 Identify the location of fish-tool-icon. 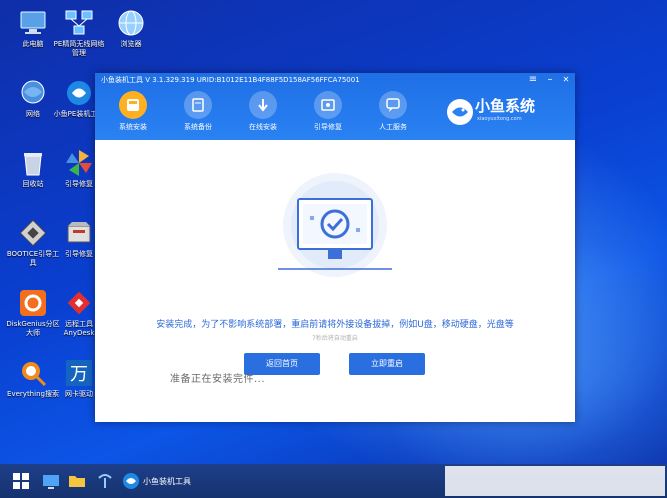
(79, 93).